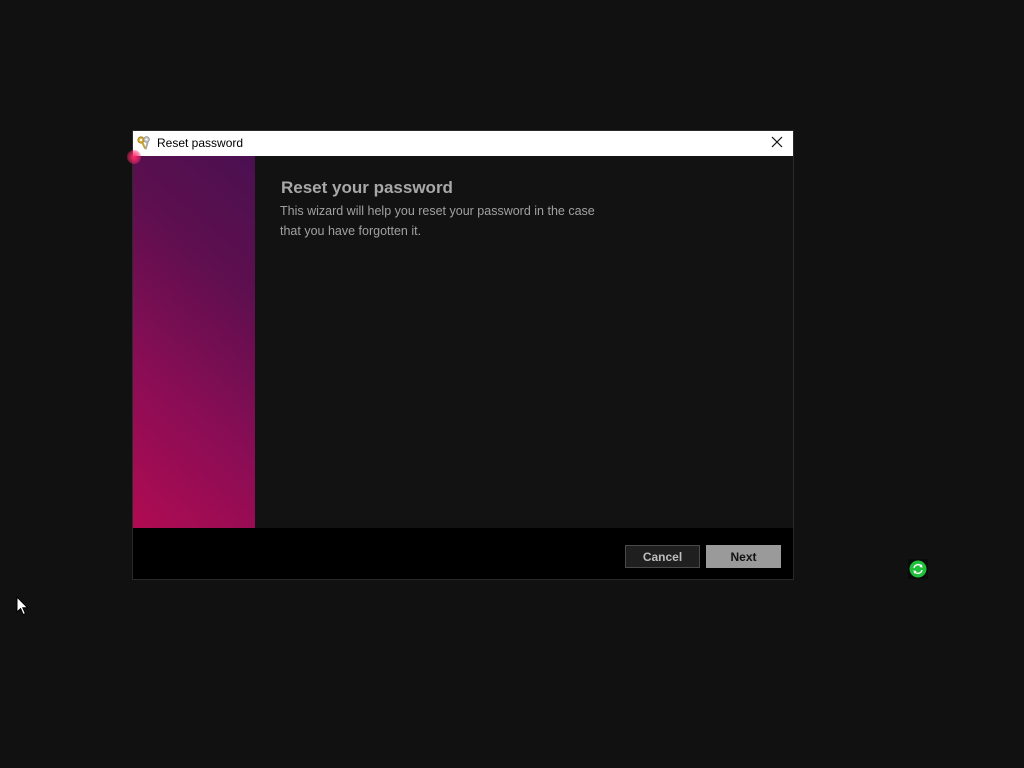 The width and height of the screenshot is (1024, 768). Describe the element at coordinates (134, 157) in the screenshot. I see `banner-glow` at that location.